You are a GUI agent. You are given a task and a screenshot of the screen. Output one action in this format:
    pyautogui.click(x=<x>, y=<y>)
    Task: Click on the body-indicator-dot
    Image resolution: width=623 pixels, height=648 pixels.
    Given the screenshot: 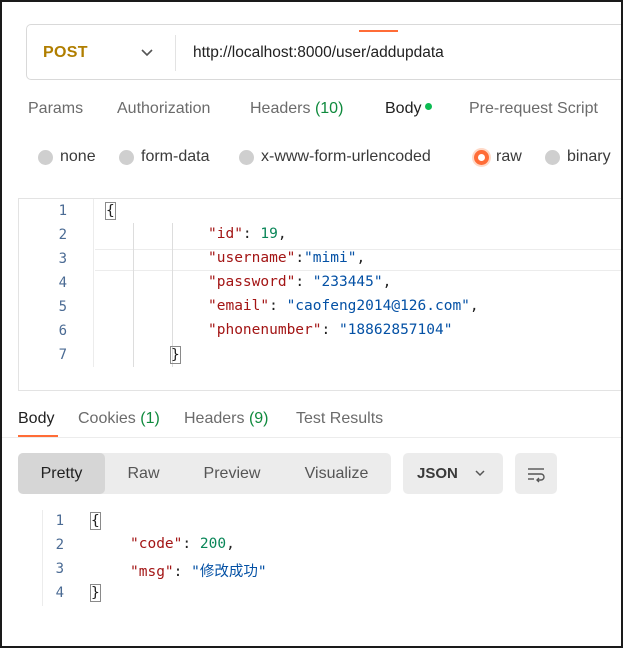 What is the action you would take?
    pyautogui.click(x=429, y=107)
    